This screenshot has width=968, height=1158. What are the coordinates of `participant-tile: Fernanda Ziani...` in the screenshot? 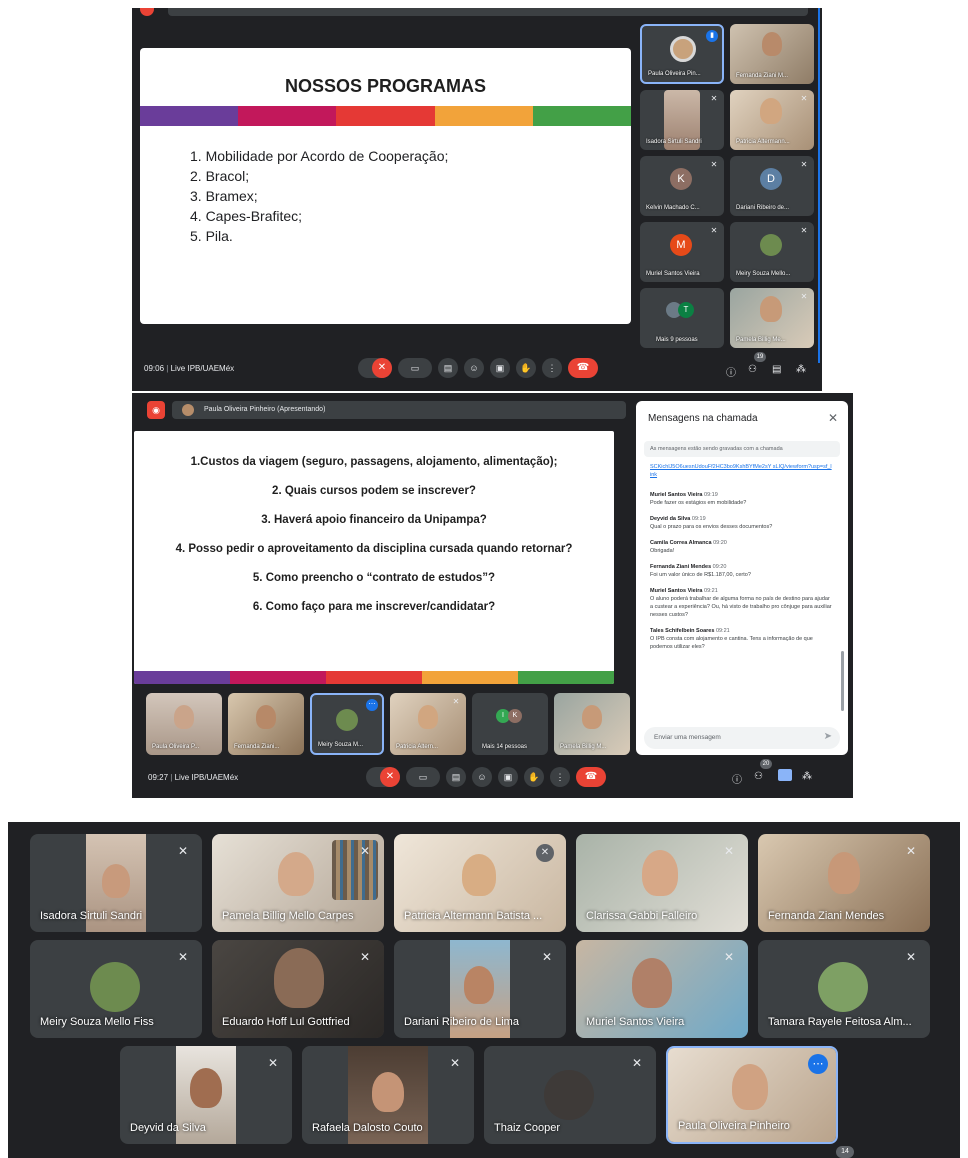 It's located at (266, 724).